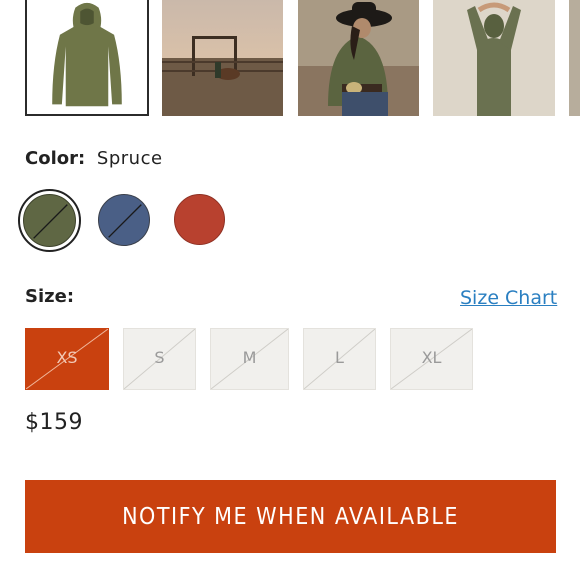 The image size is (580, 580). What do you see at coordinates (199, 219) in the screenshot?
I see `swatch-red` at bounding box center [199, 219].